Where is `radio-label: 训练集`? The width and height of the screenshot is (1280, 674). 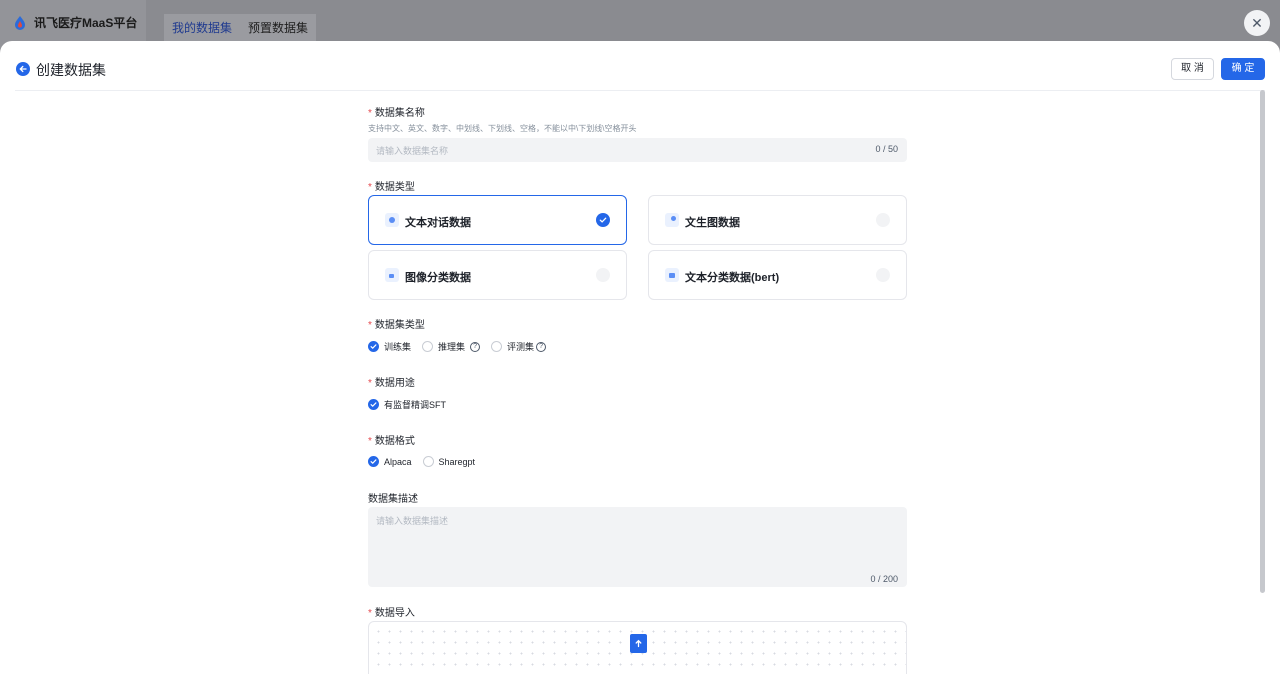
radio-label: 训练集 is located at coordinates (398, 347).